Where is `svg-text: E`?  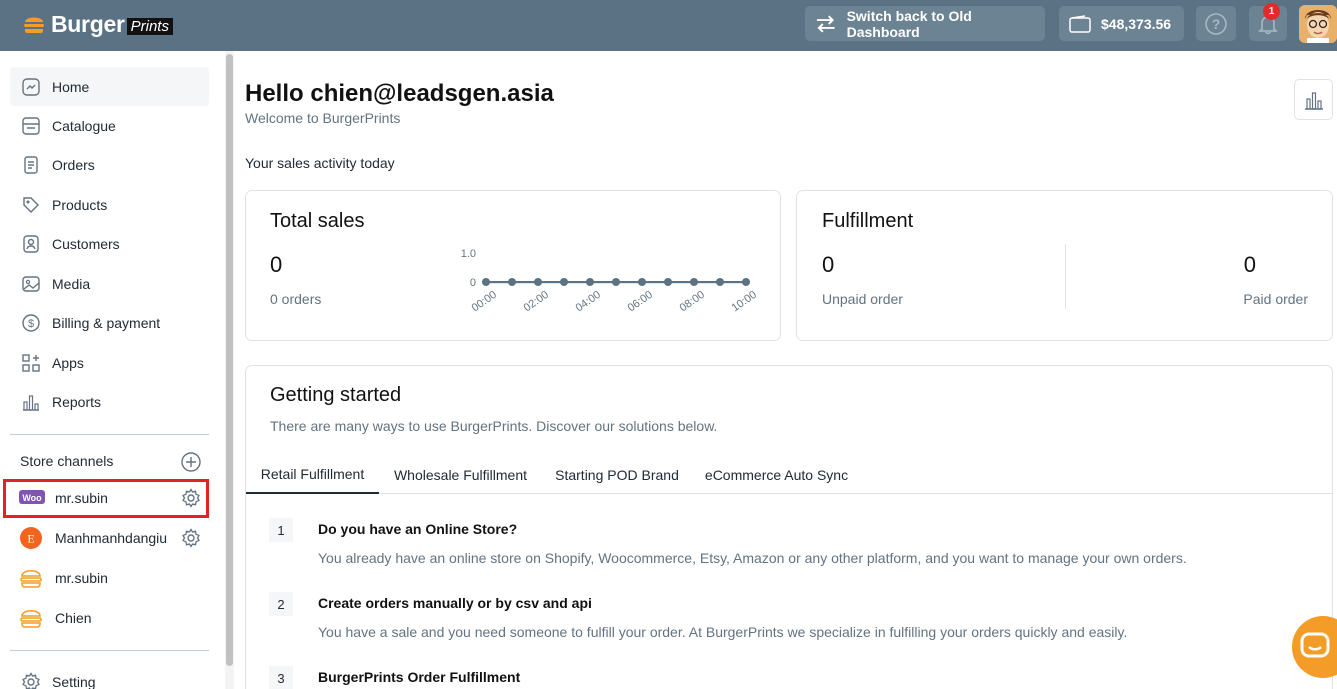
svg-text: E is located at coordinates (30, 539).